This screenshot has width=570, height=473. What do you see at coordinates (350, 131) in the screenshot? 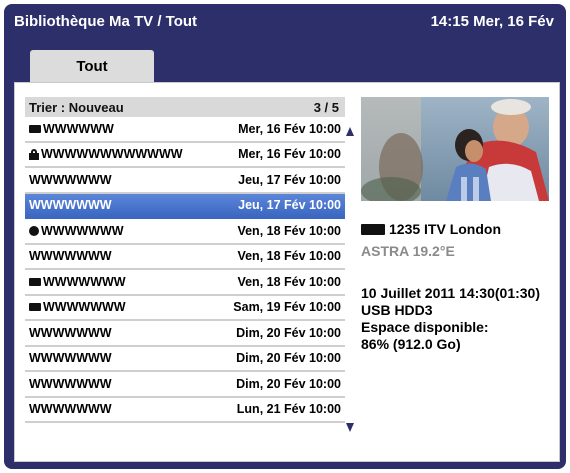
I see `scroll-up-arrow-icon` at bounding box center [350, 131].